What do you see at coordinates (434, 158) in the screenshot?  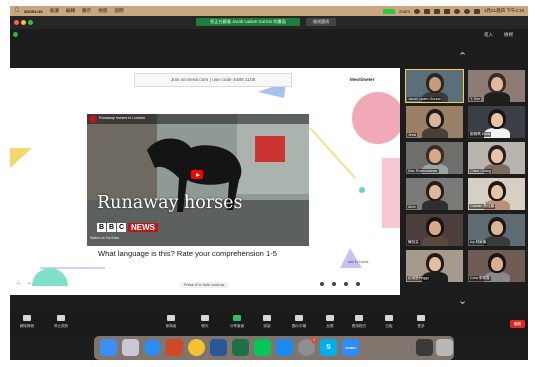 I see `participant-tile: Max Rosenwasser` at bounding box center [434, 158].